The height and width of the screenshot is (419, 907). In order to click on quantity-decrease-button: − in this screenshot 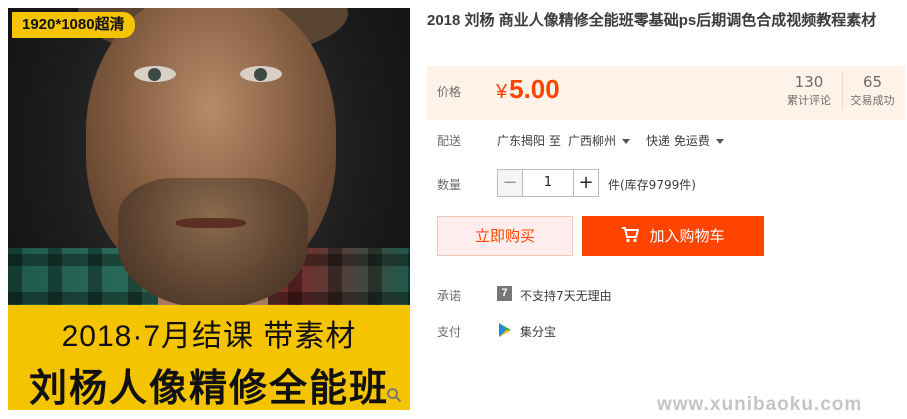, I will do `click(510, 183)`.